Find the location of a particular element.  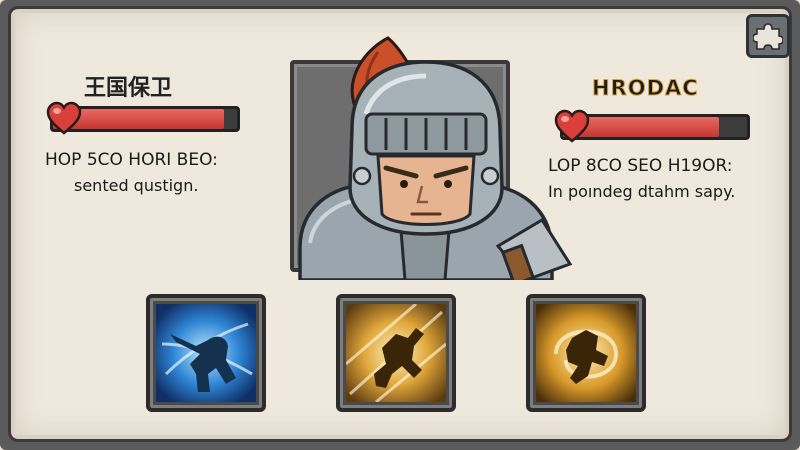

left-stat-line: HOP 5CO HORI BEO: is located at coordinates (131, 160).